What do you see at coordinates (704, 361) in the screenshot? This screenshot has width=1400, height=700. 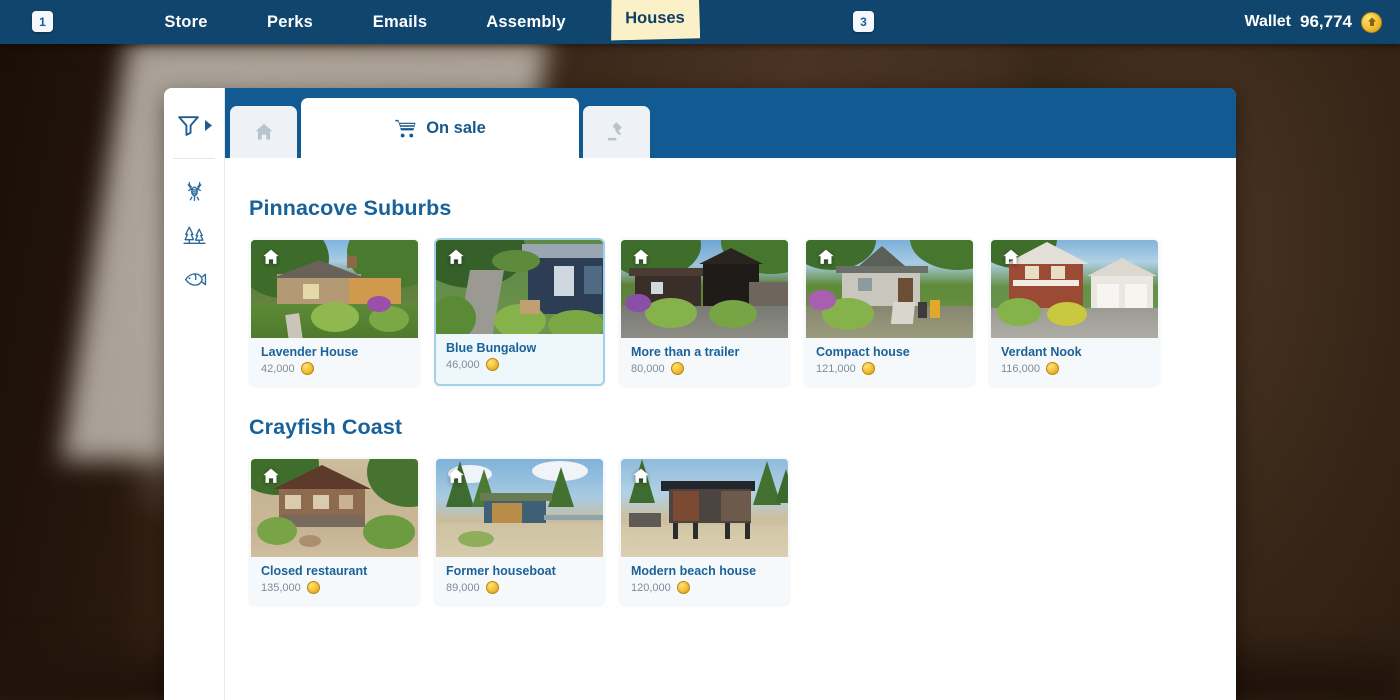 I see `house-info: More than a trailer 80,000` at bounding box center [704, 361].